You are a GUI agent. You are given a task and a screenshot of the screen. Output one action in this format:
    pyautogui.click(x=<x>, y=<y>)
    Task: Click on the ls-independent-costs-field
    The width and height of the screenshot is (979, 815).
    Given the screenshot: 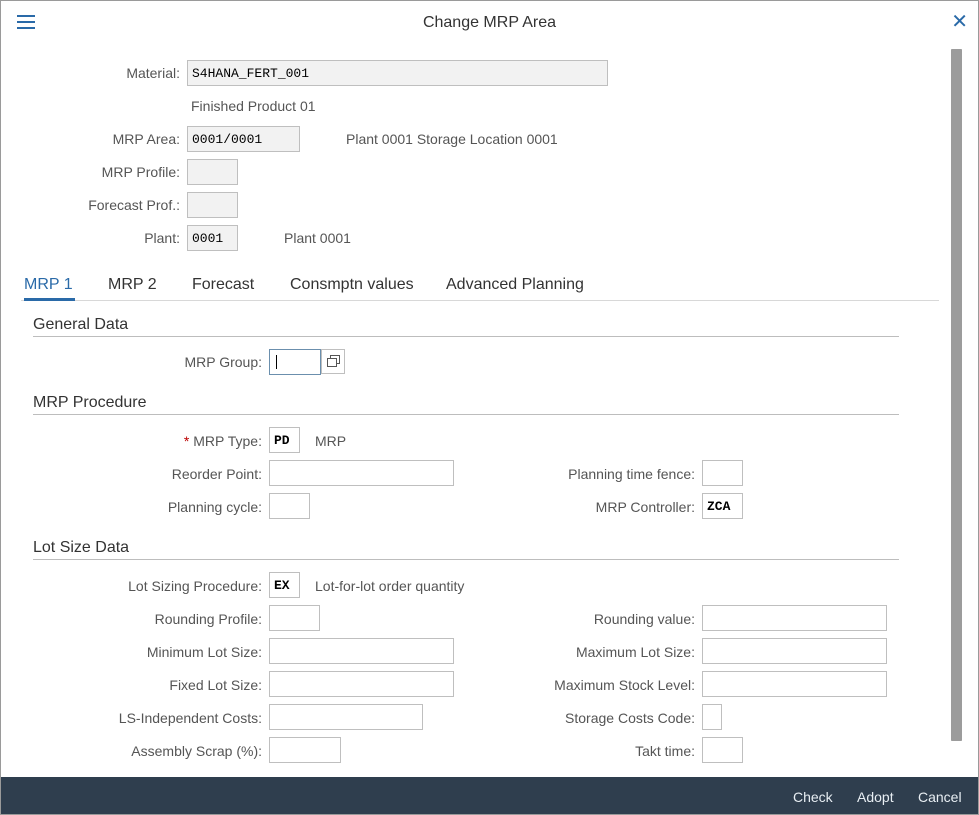 What is the action you would take?
    pyautogui.click(x=346, y=717)
    